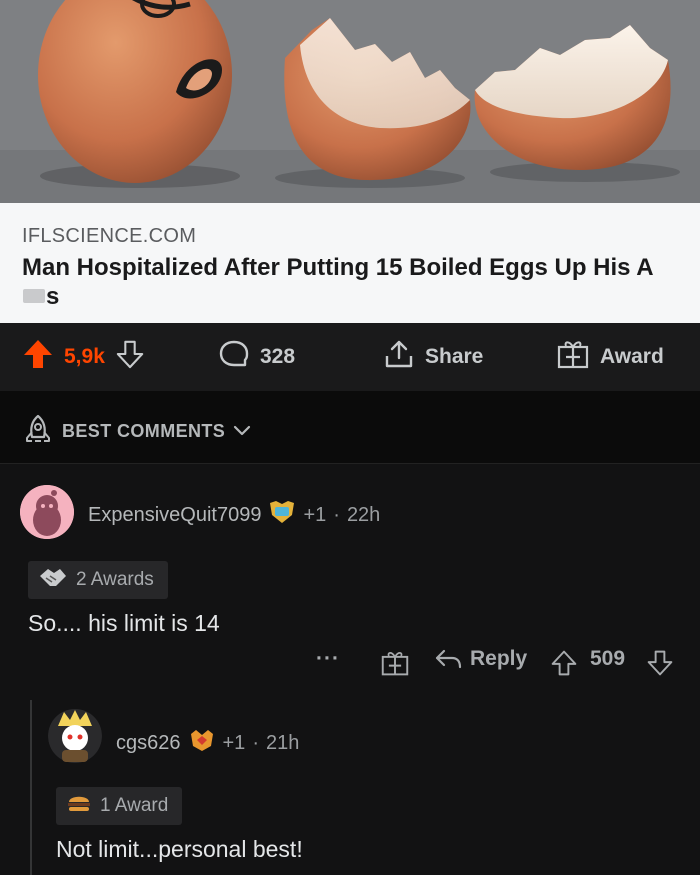  Describe the element at coordinates (328, 659) in the screenshot. I see `more-icon: ···` at that location.